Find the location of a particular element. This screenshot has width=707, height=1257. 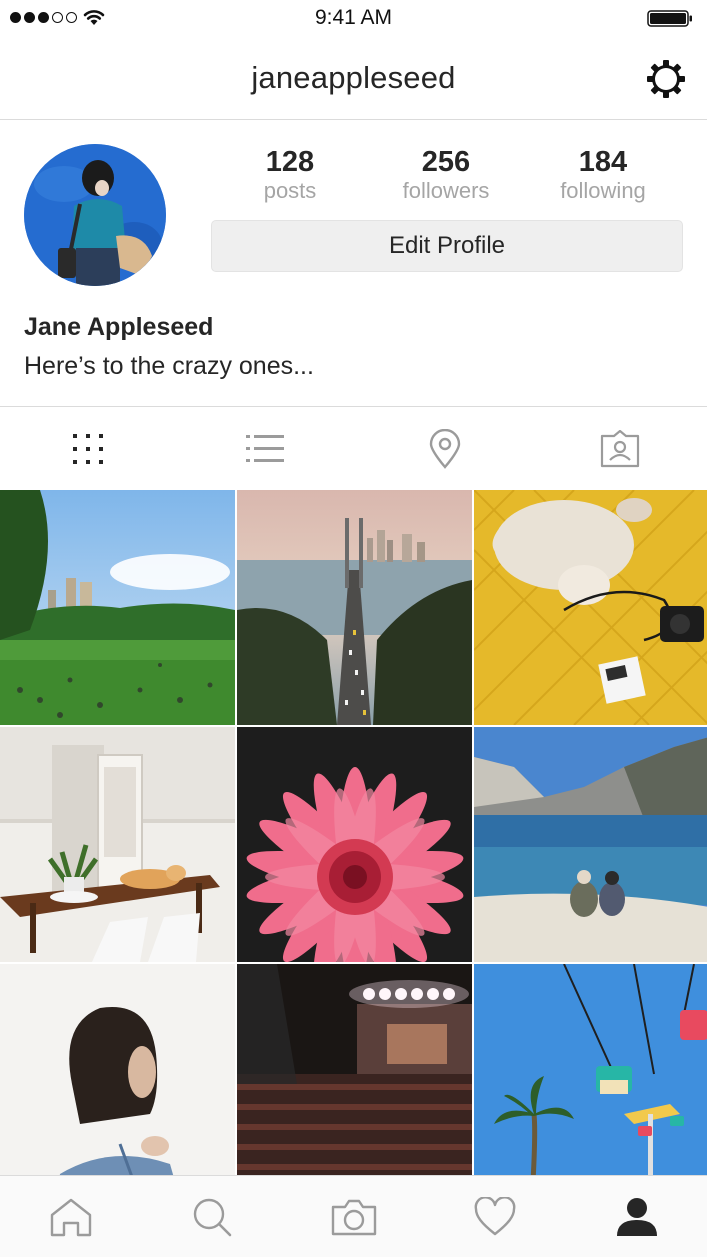

tab-list is located at coordinates (265, 449).